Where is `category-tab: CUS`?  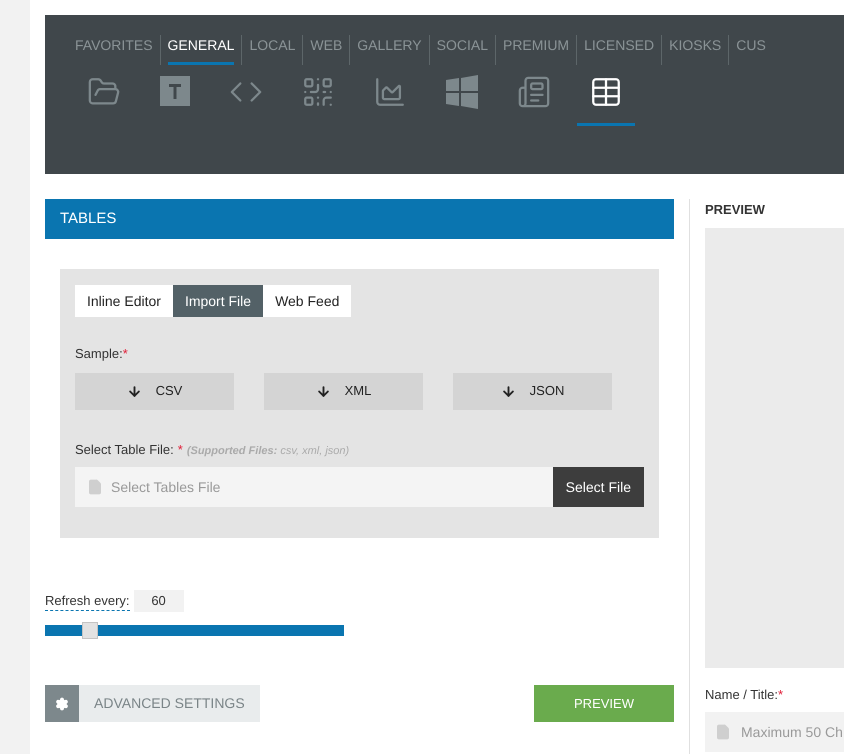
category-tab: CUS is located at coordinates (751, 50).